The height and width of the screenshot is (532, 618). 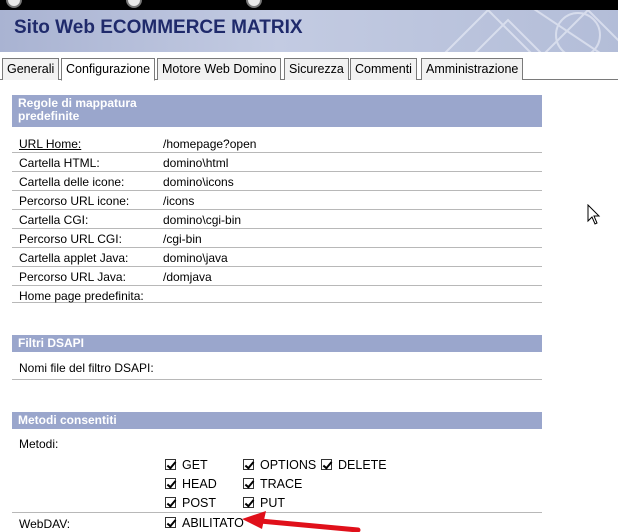 I want to click on section-header-dsapi-text: Filtri DSAPI, so click(x=51, y=343).